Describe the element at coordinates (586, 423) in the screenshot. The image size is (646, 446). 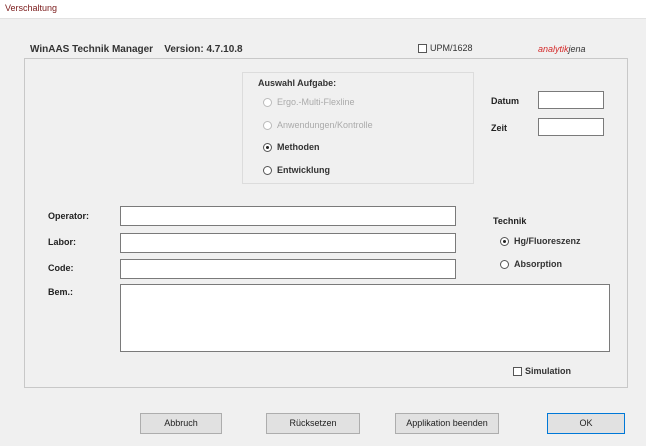
I see `ok-button: OK` at that location.